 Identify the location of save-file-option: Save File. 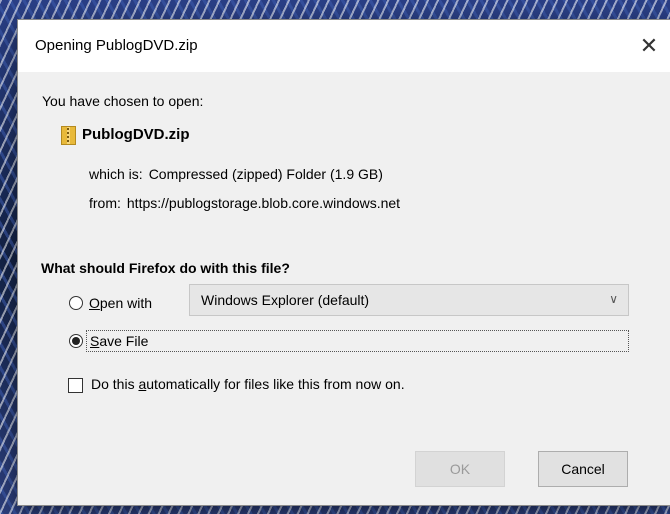
(357, 341).